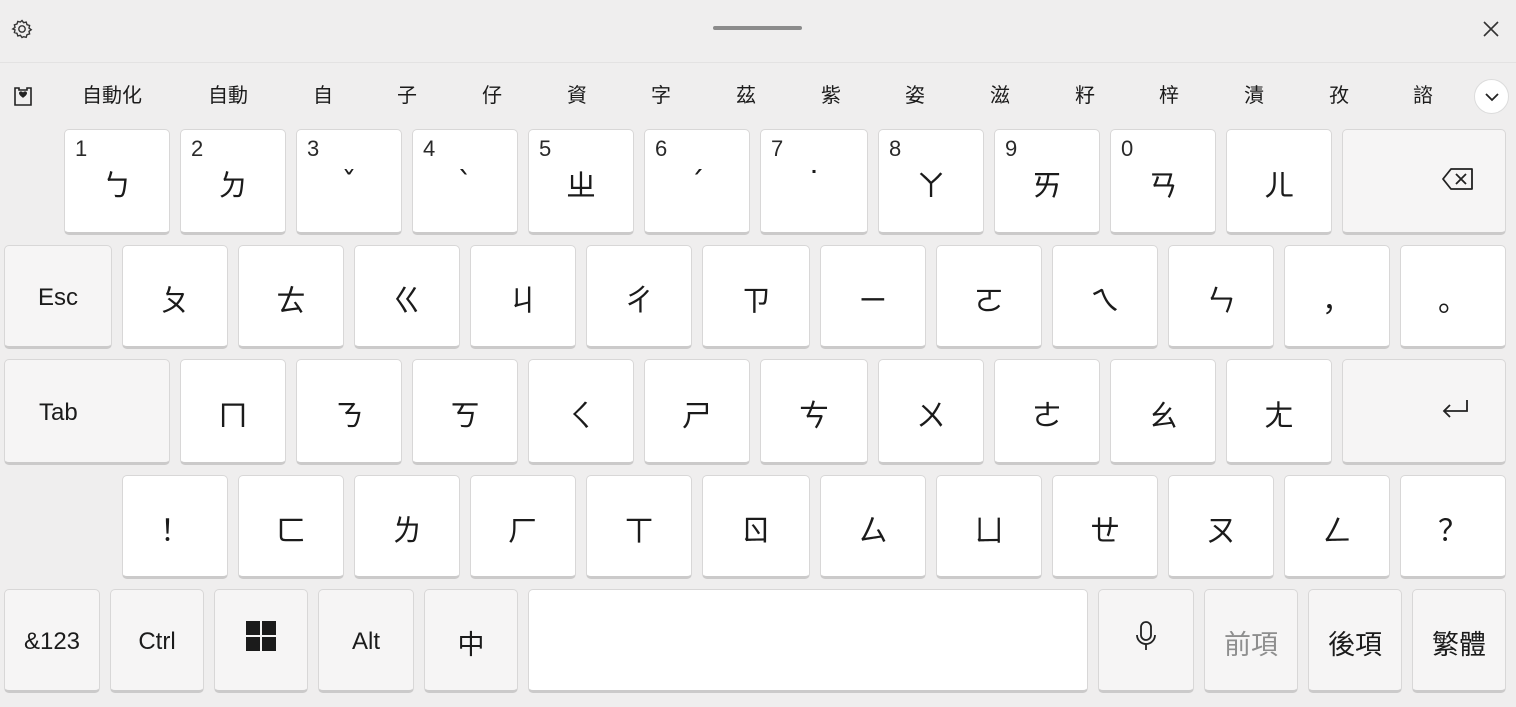 The height and width of the screenshot is (707, 1516). I want to click on chevron-down-icon, so click(1492, 96).